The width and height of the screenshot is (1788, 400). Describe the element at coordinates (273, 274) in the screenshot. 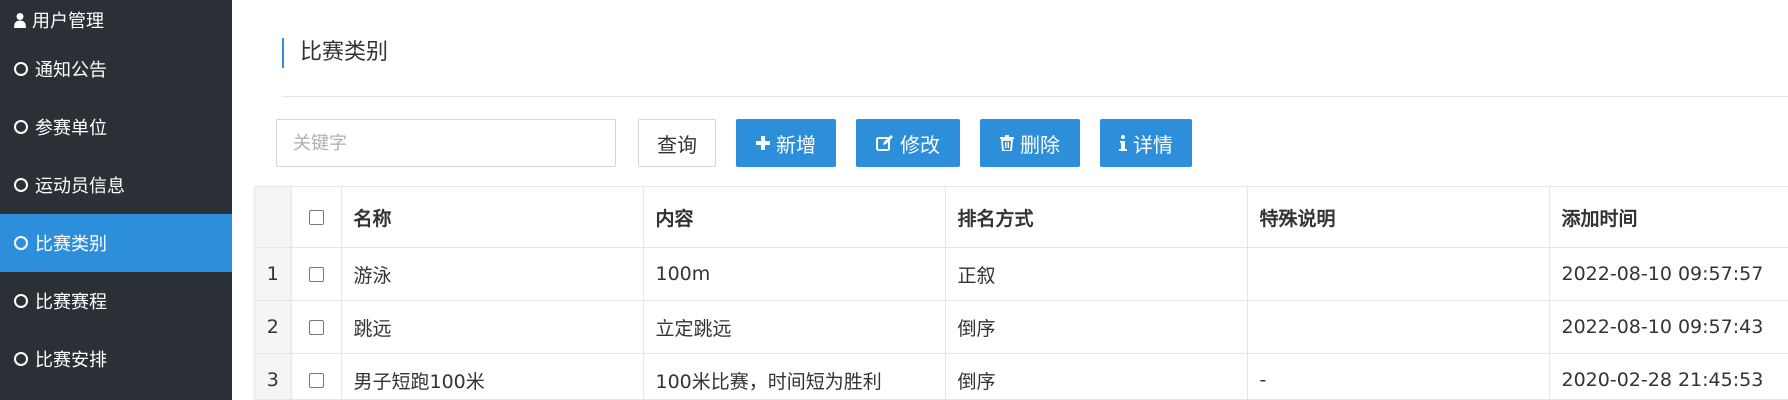

I see `row-index: 1` at that location.